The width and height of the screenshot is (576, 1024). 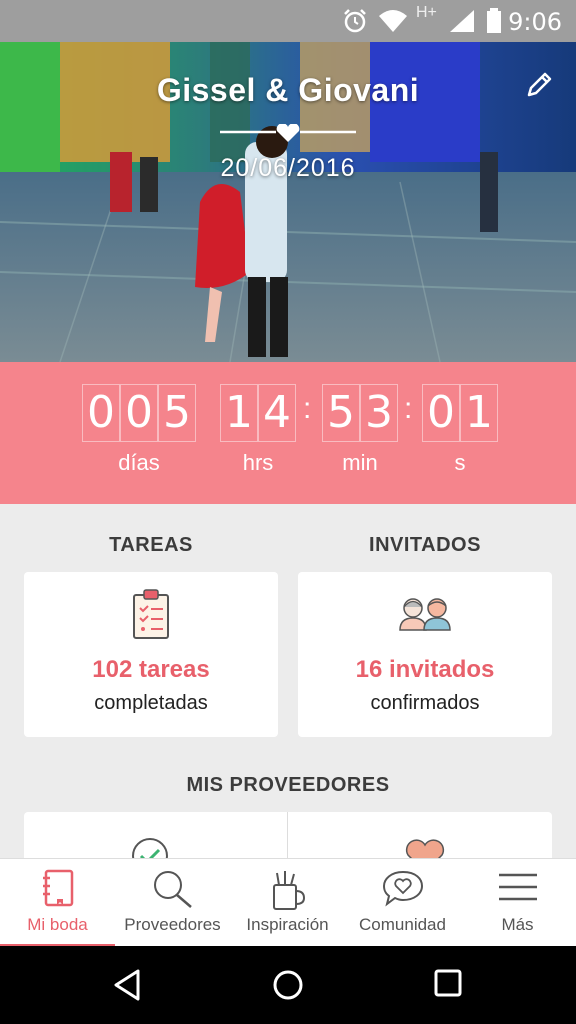 I want to click on nav-comunidad: Comunidad, so click(x=402, y=903).